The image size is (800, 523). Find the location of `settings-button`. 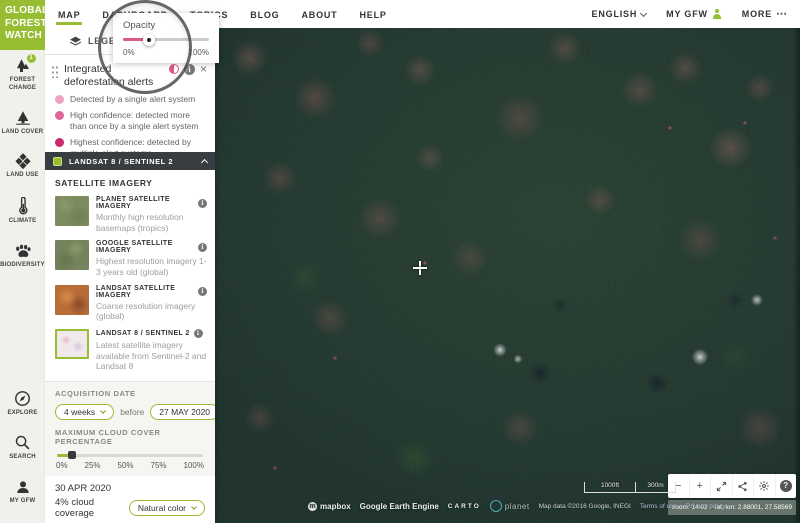

settings-button is located at coordinates (764, 486).